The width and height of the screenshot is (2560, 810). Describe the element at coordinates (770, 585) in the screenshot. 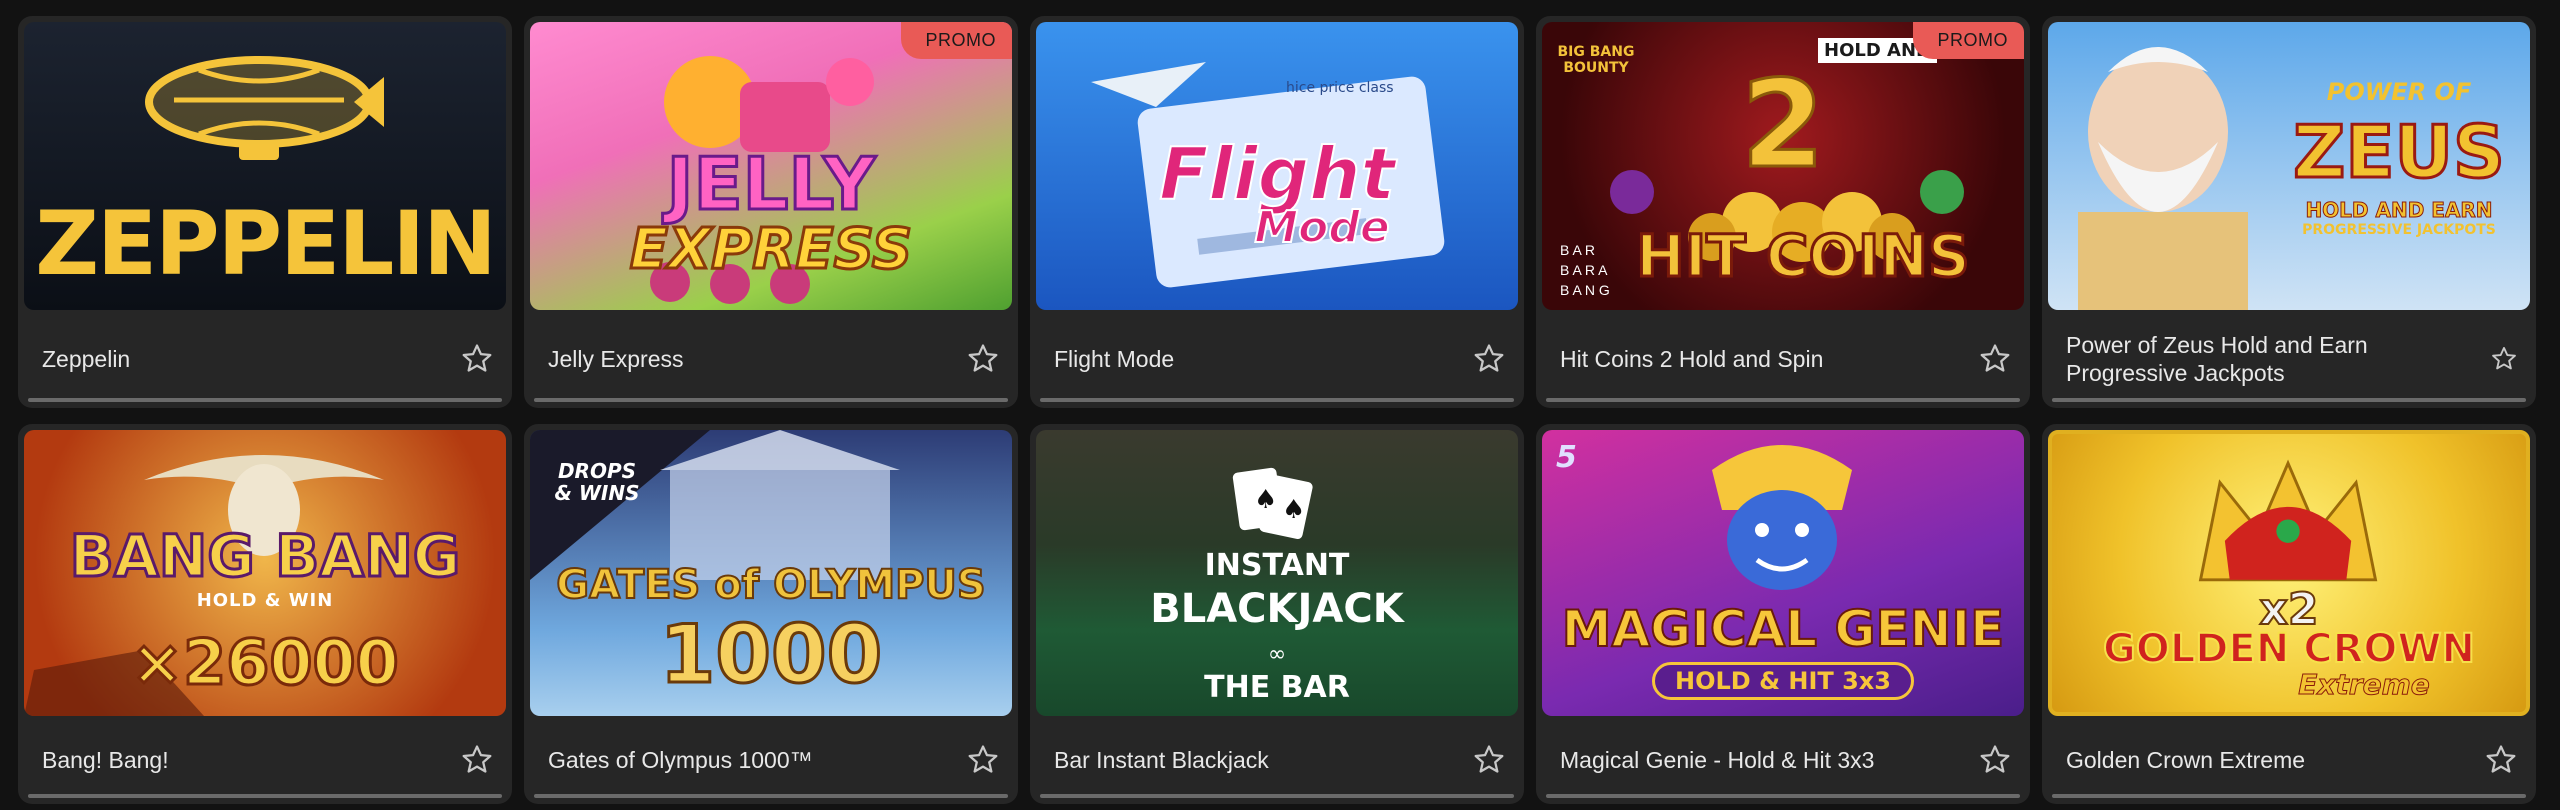

I see `game-logo-line1: GATES of OLYMPUS` at that location.